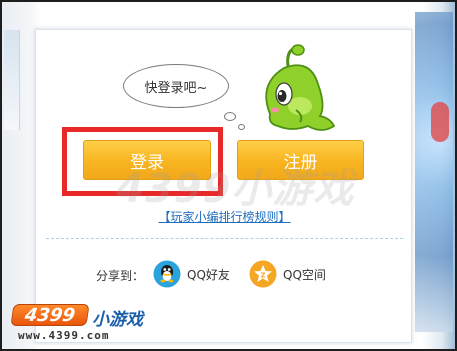  Describe the element at coordinates (224, 216) in the screenshot. I see `rules-link: 【玩家小编排行榜规则】` at that location.